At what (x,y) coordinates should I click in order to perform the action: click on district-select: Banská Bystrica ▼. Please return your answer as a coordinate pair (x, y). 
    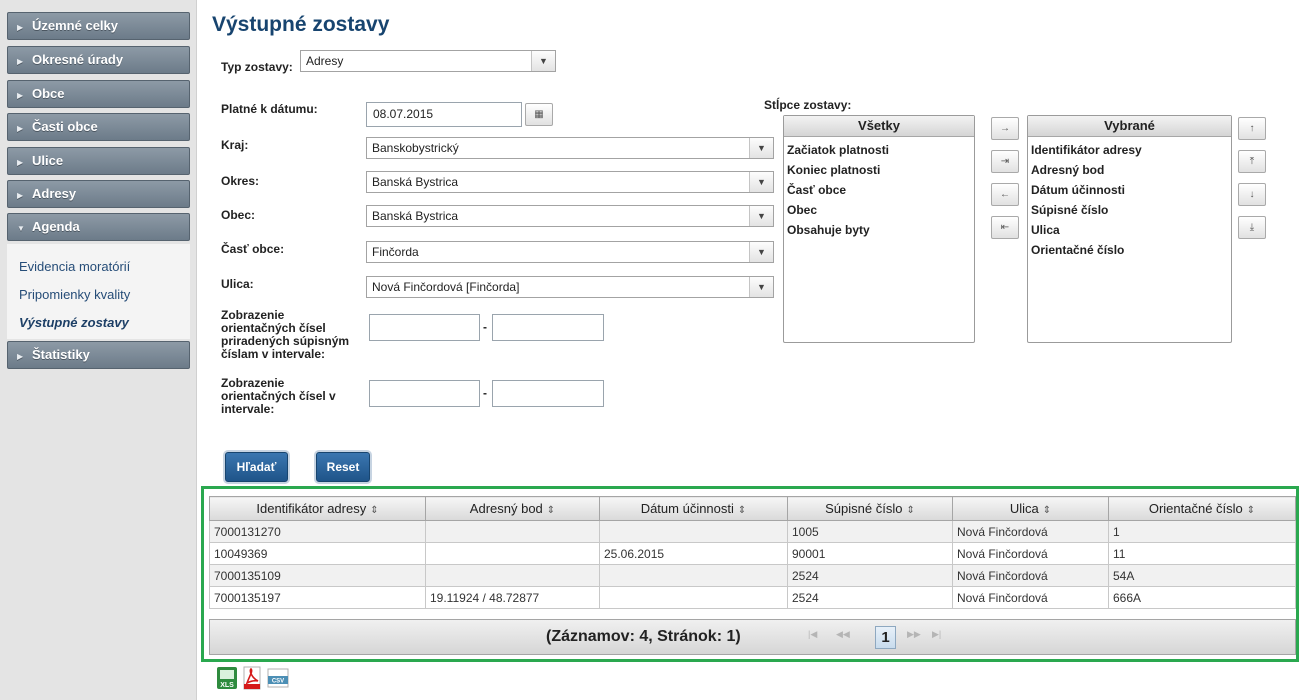
    Looking at the image, I should click on (570, 182).